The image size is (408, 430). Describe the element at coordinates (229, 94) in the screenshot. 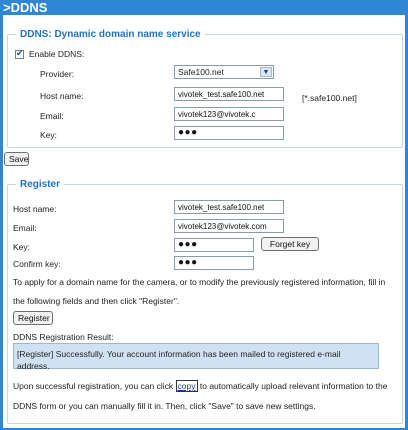

I see `hostname-input: vivotek_test.safe100.net` at that location.